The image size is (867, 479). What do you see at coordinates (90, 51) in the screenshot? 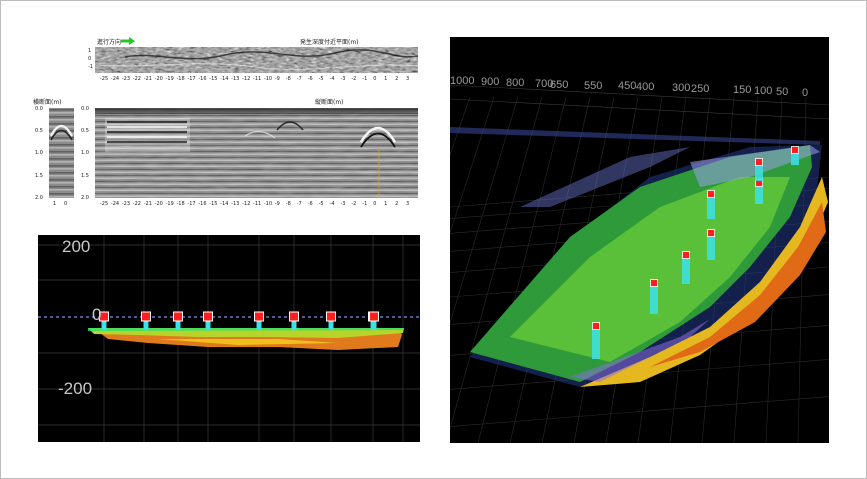
I see `plan-y-tick: 1` at bounding box center [90, 51].